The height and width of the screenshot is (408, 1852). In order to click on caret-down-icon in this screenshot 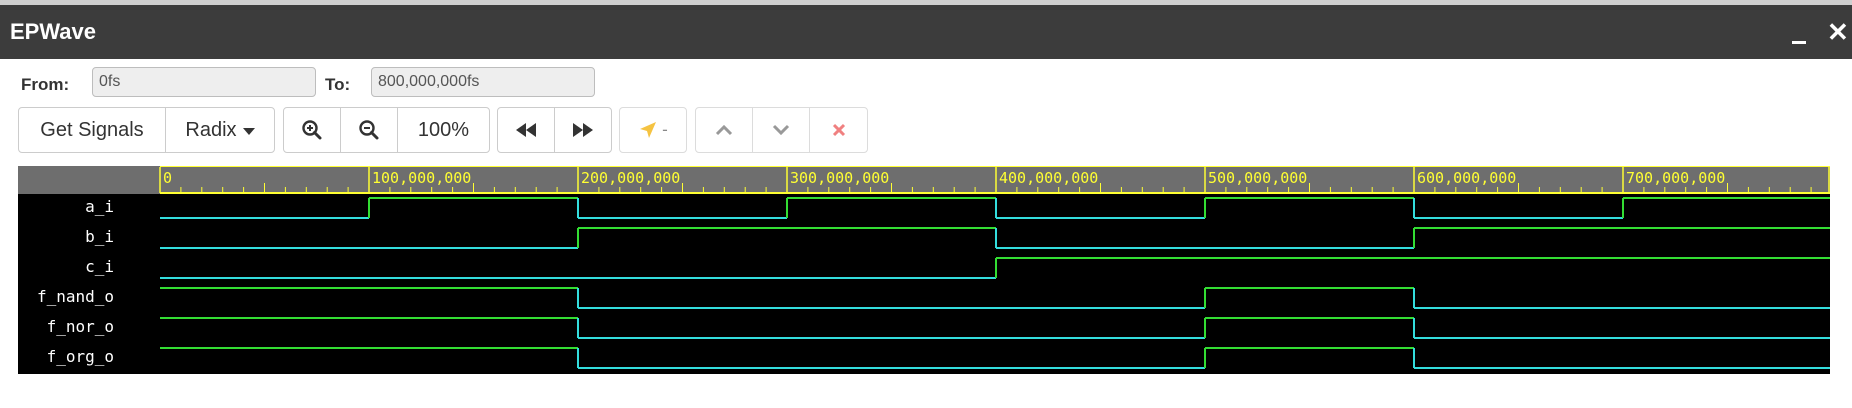, I will do `click(248, 131)`.